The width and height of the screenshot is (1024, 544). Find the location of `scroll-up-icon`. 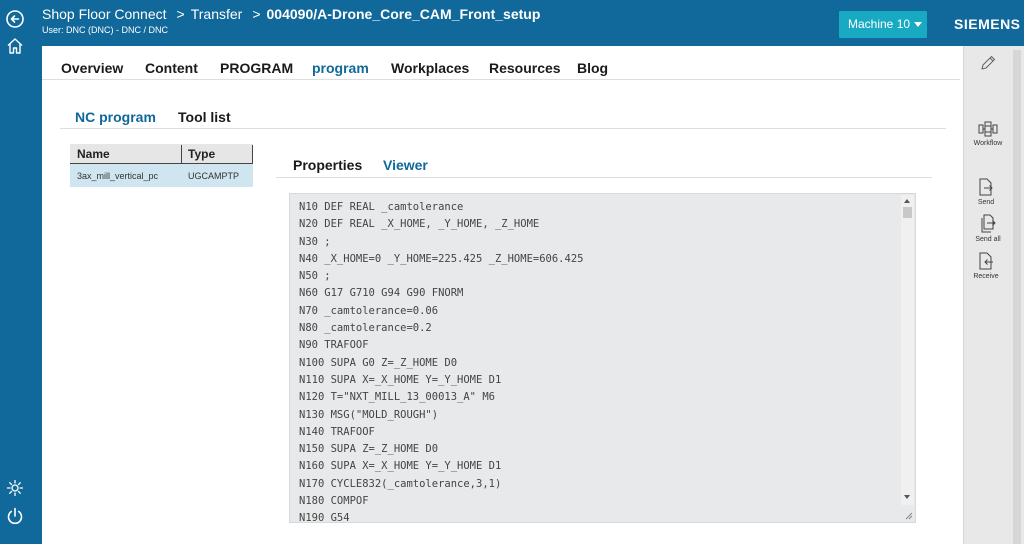

scroll-up-icon is located at coordinates (907, 201).